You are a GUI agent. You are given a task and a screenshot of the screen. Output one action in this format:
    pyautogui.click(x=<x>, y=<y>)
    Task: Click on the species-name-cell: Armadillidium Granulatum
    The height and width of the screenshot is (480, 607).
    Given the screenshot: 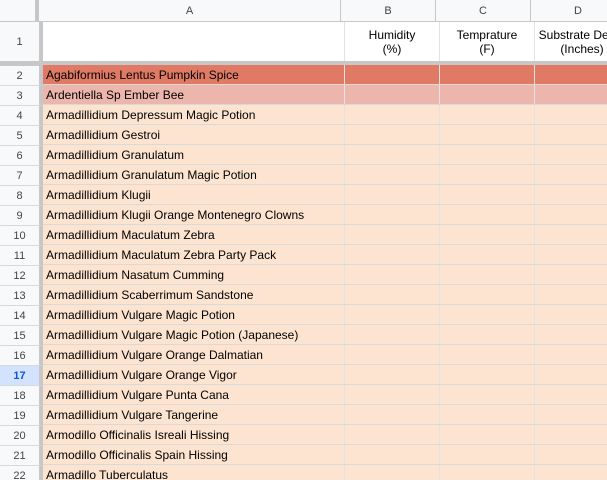 What is the action you would take?
    pyautogui.click(x=194, y=154)
    